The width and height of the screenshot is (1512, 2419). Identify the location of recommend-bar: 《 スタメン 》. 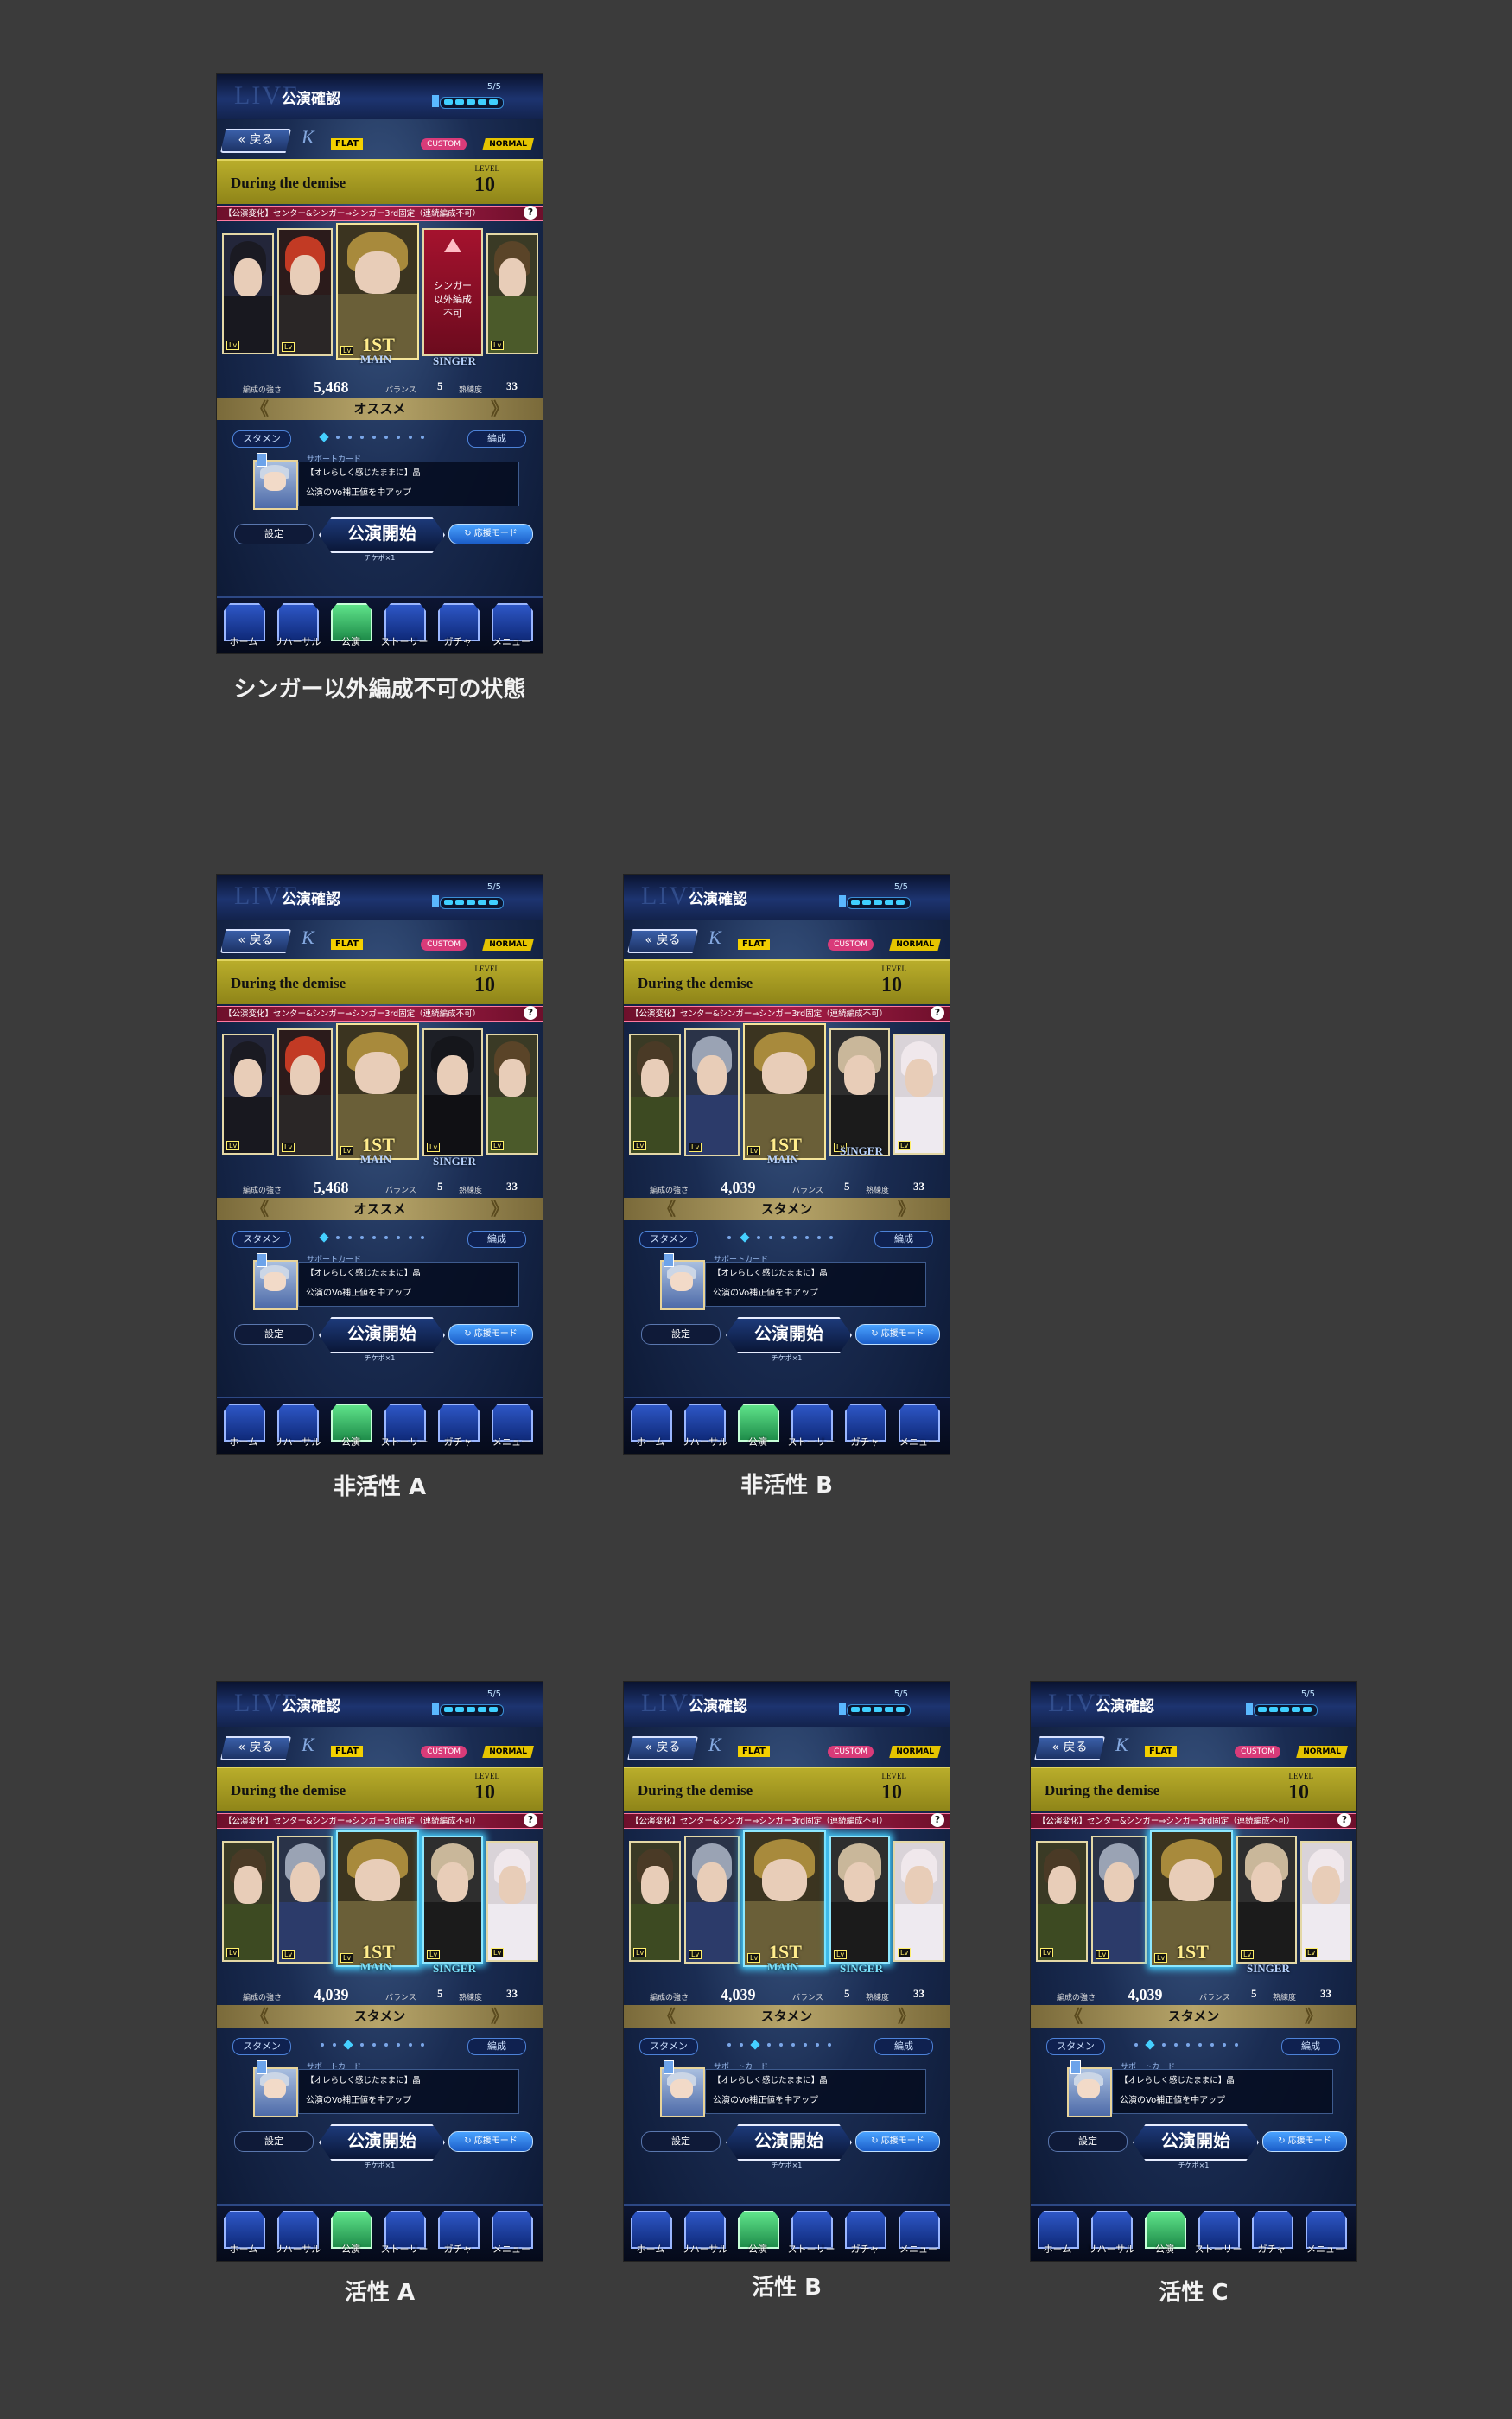
(787, 1209).